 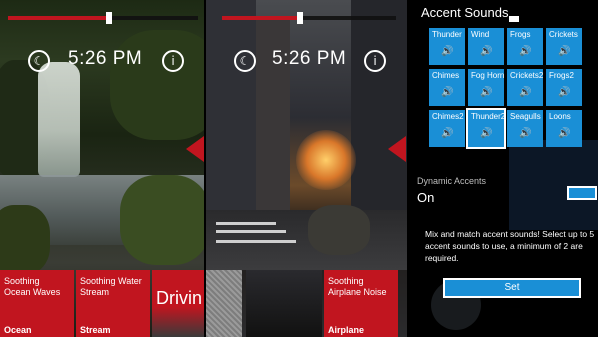 What do you see at coordinates (111, 286) in the screenshot?
I see `tile-title: Soothing Water Stream` at bounding box center [111, 286].